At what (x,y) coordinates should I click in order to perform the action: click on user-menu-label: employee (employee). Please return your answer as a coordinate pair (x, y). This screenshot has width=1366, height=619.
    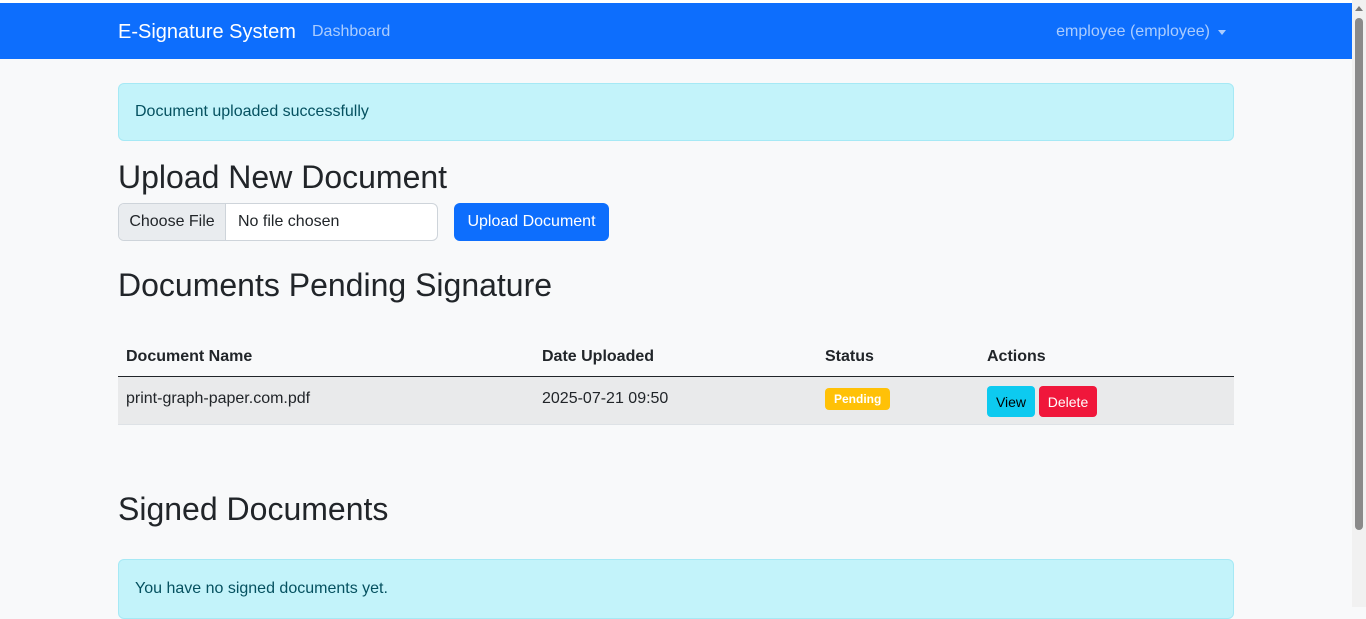
    Looking at the image, I should click on (1133, 31).